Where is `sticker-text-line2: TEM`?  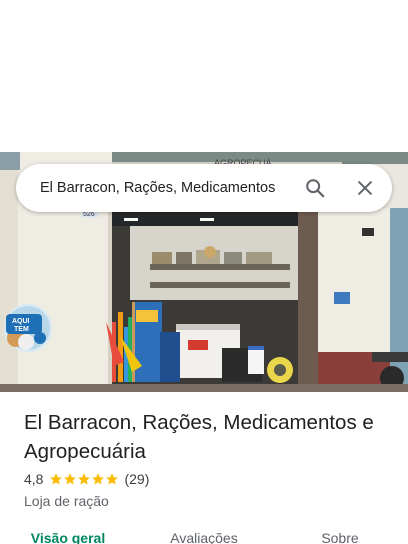 sticker-text-line2: TEM is located at coordinates (21, 329).